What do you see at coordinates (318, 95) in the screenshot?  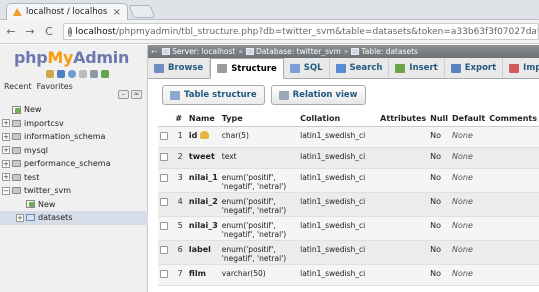 I see `subtab-relation-view: Relation view` at bounding box center [318, 95].